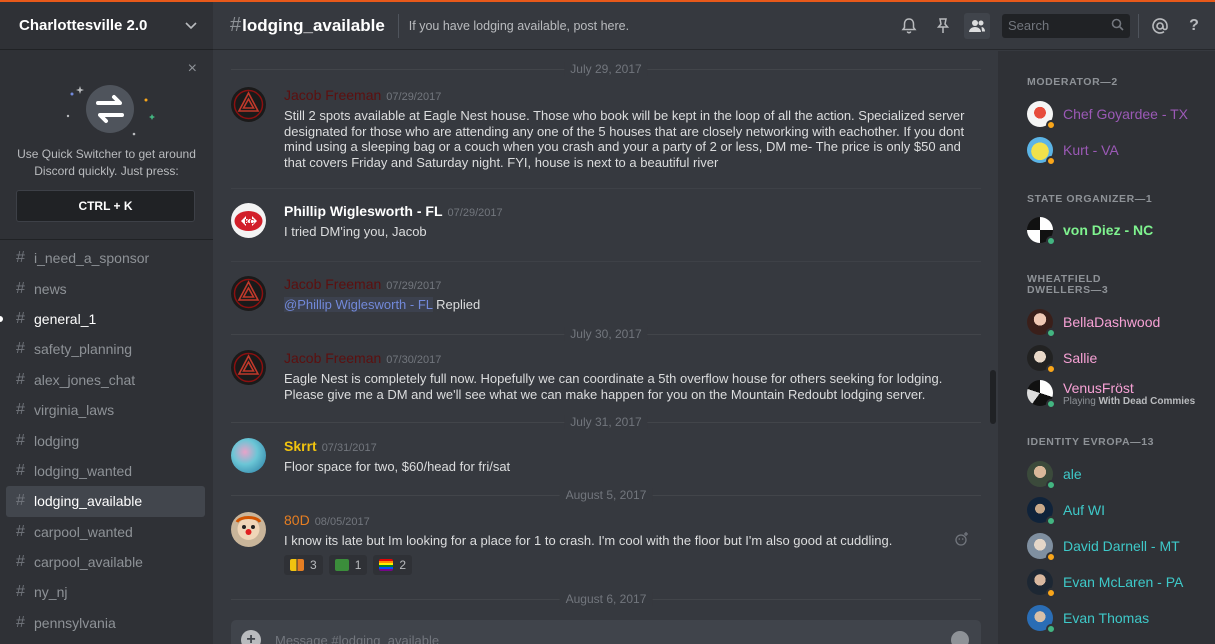 This screenshot has width=1215, height=644. I want to click on search-box, so click(1066, 25).